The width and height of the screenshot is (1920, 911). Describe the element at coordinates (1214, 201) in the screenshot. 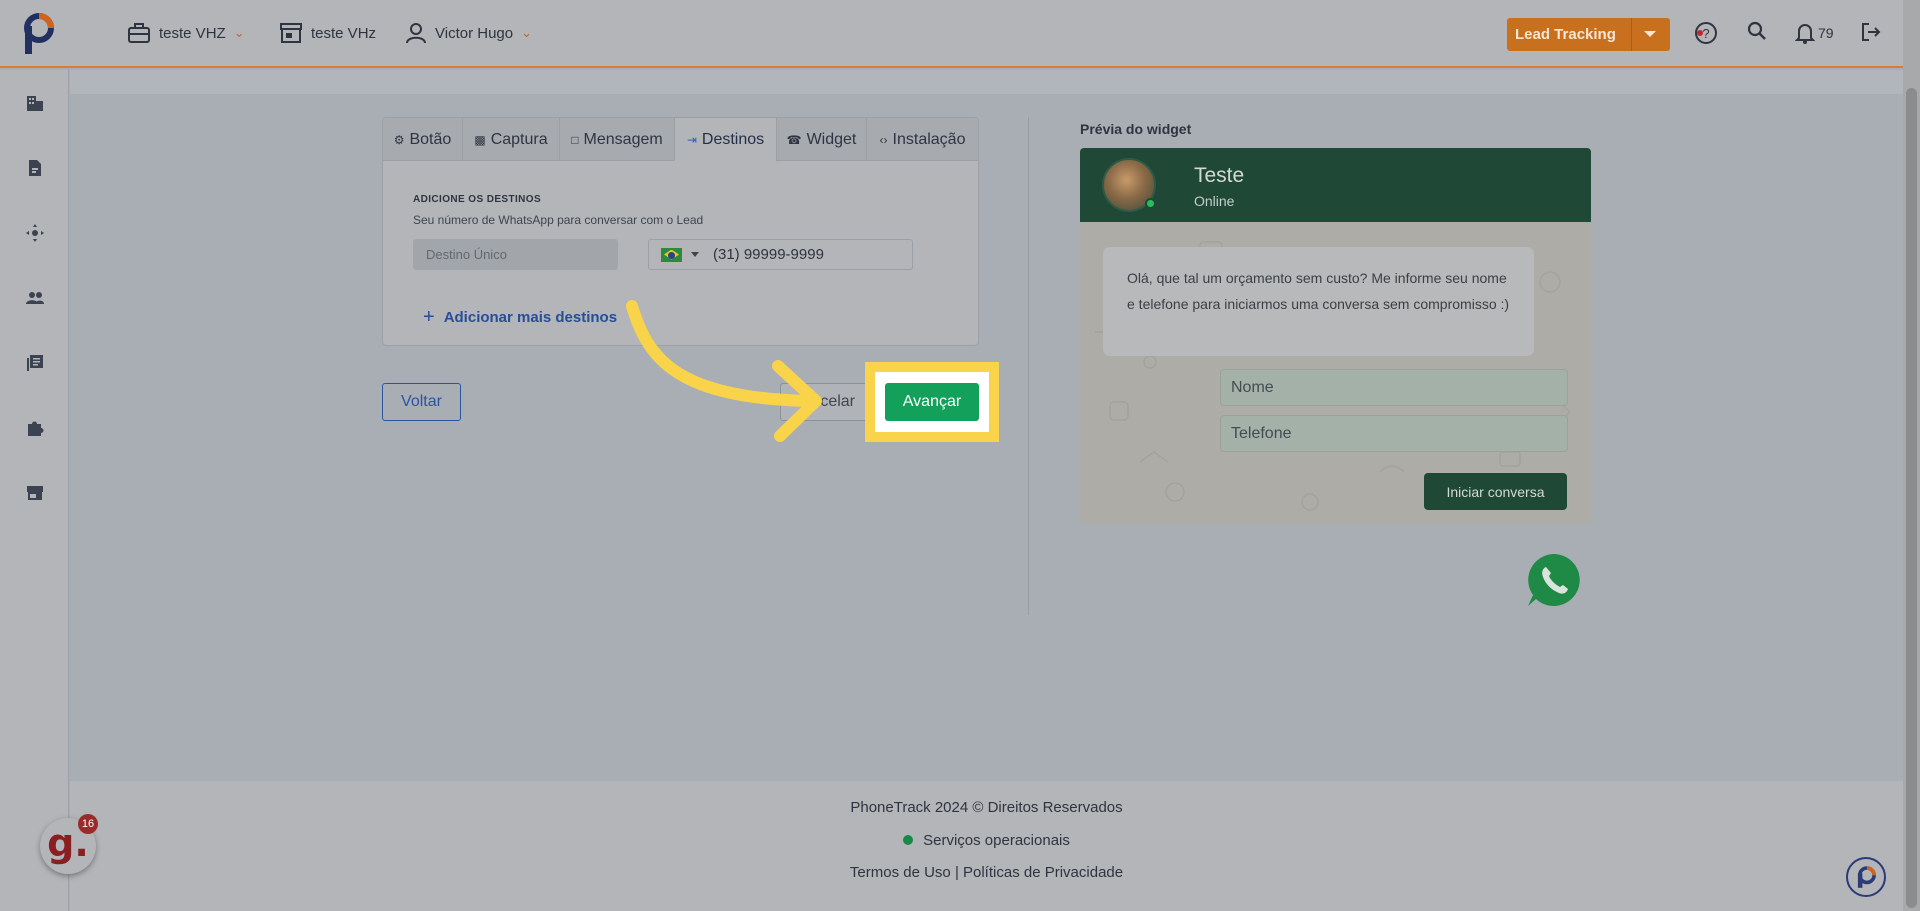

I see `widget-status: Online` at that location.